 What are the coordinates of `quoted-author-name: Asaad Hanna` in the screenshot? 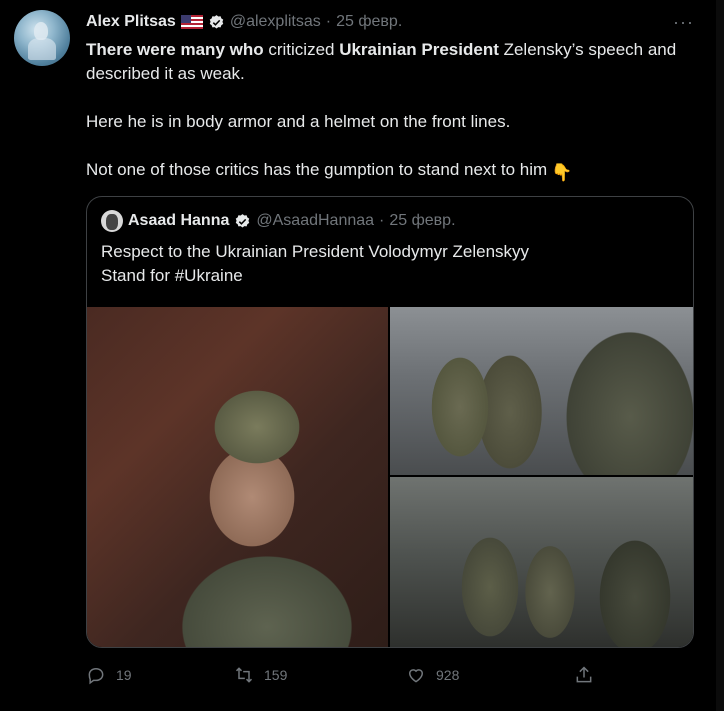 It's located at (178, 221).